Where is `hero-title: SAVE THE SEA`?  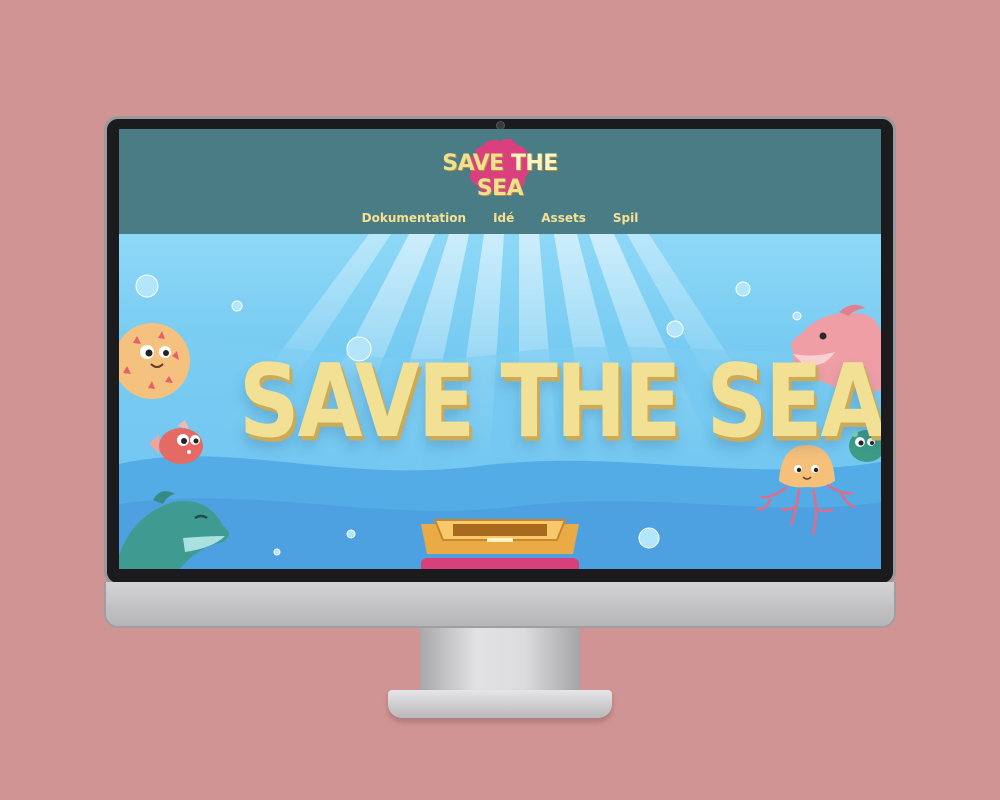 hero-title: SAVE THE SEA is located at coordinates (560, 401).